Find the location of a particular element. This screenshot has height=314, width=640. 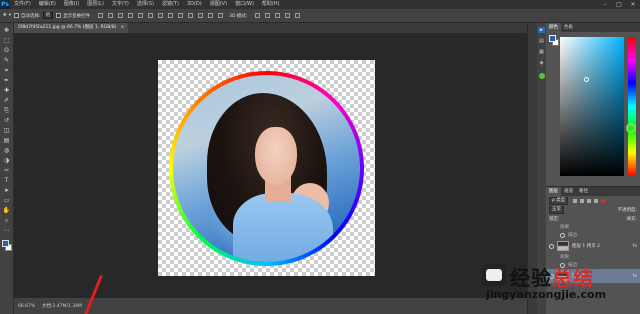

menu-3d: 3D(D) is located at coordinates (194, 4).